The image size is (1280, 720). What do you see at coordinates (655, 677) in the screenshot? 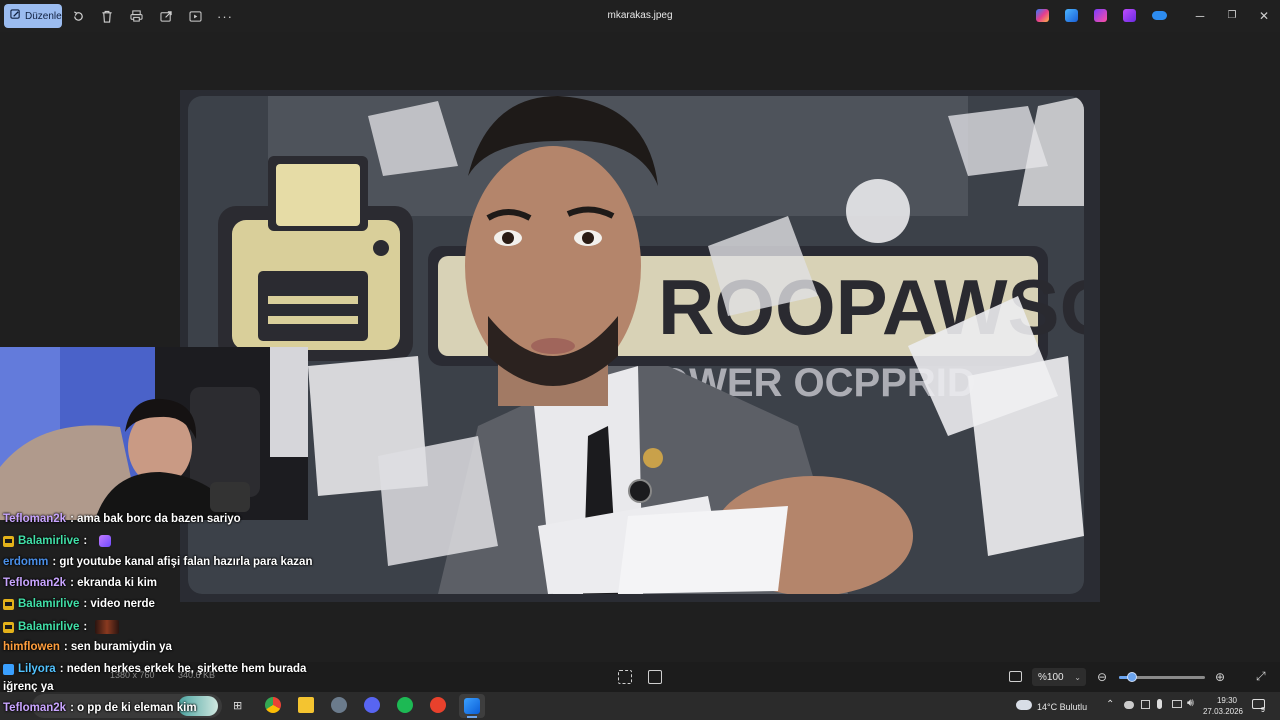
I see `visual-search-icon` at bounding box center [655, 677].